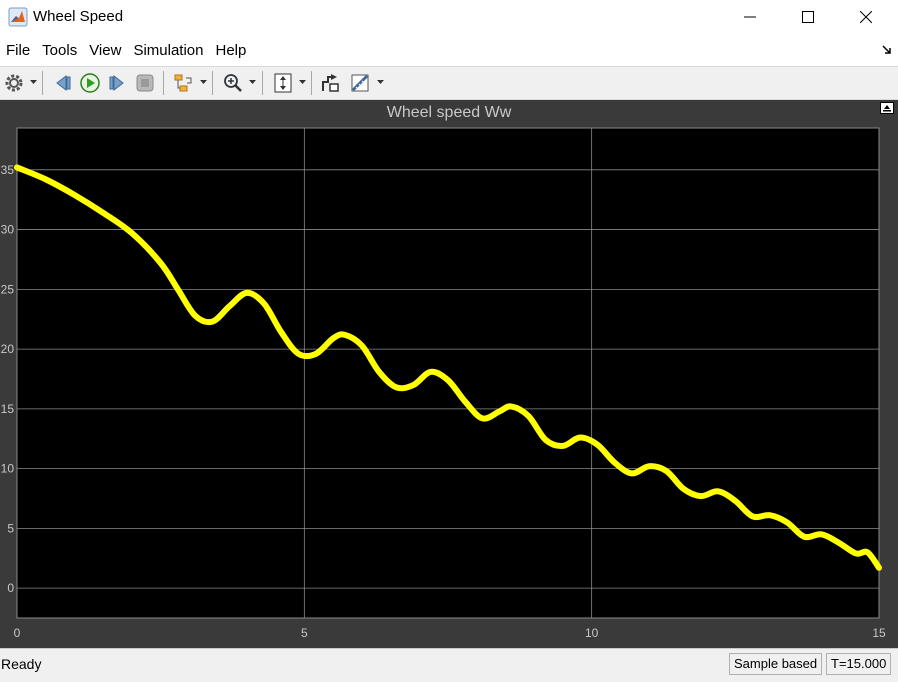 The width and height of the screenshot is (898, 682). What do you see at coordinates (59, 51) in the screenshot?
I see `menu-tools: Tools` at bounding box center [59, 51].